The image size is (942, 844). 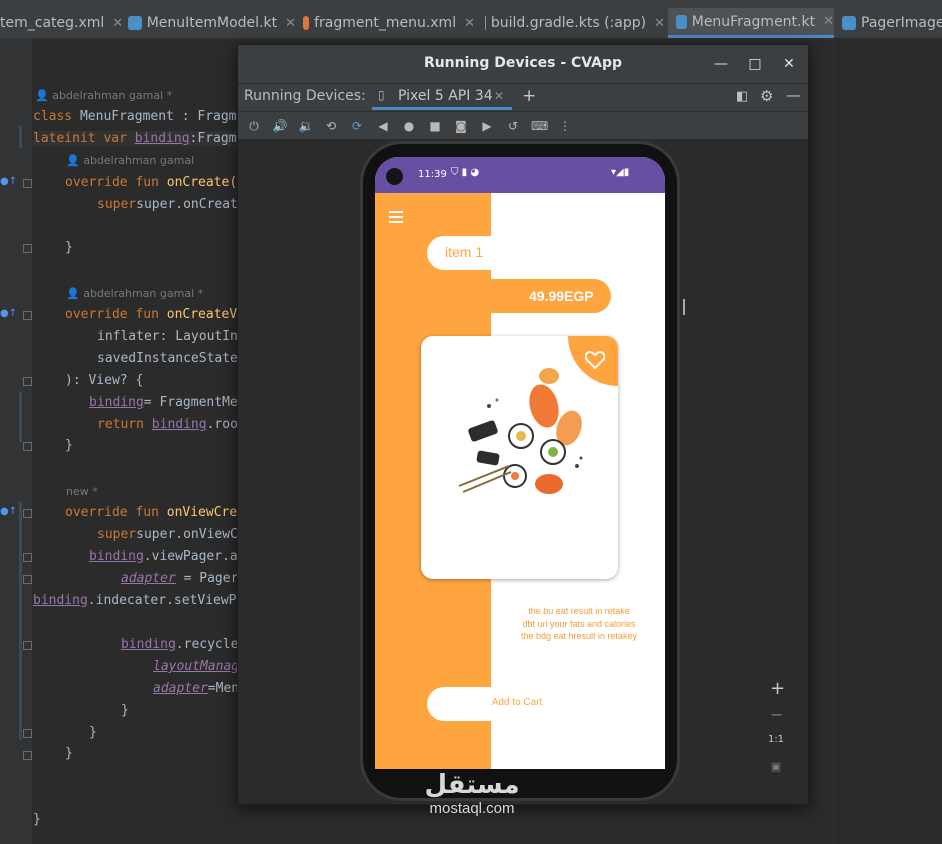 I want to click on code-line: binding.indecater.setViewP, so click(x=135, y=600).